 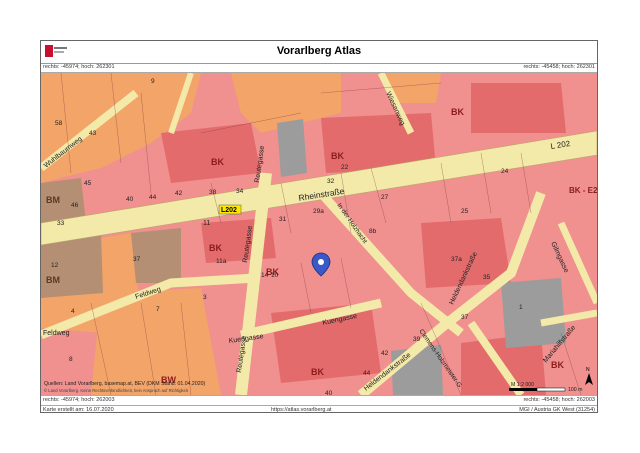 What do you see at coordinates (331, 181) in the screenshot?
I see `house-number: 32` at bounding box center [331, 181].